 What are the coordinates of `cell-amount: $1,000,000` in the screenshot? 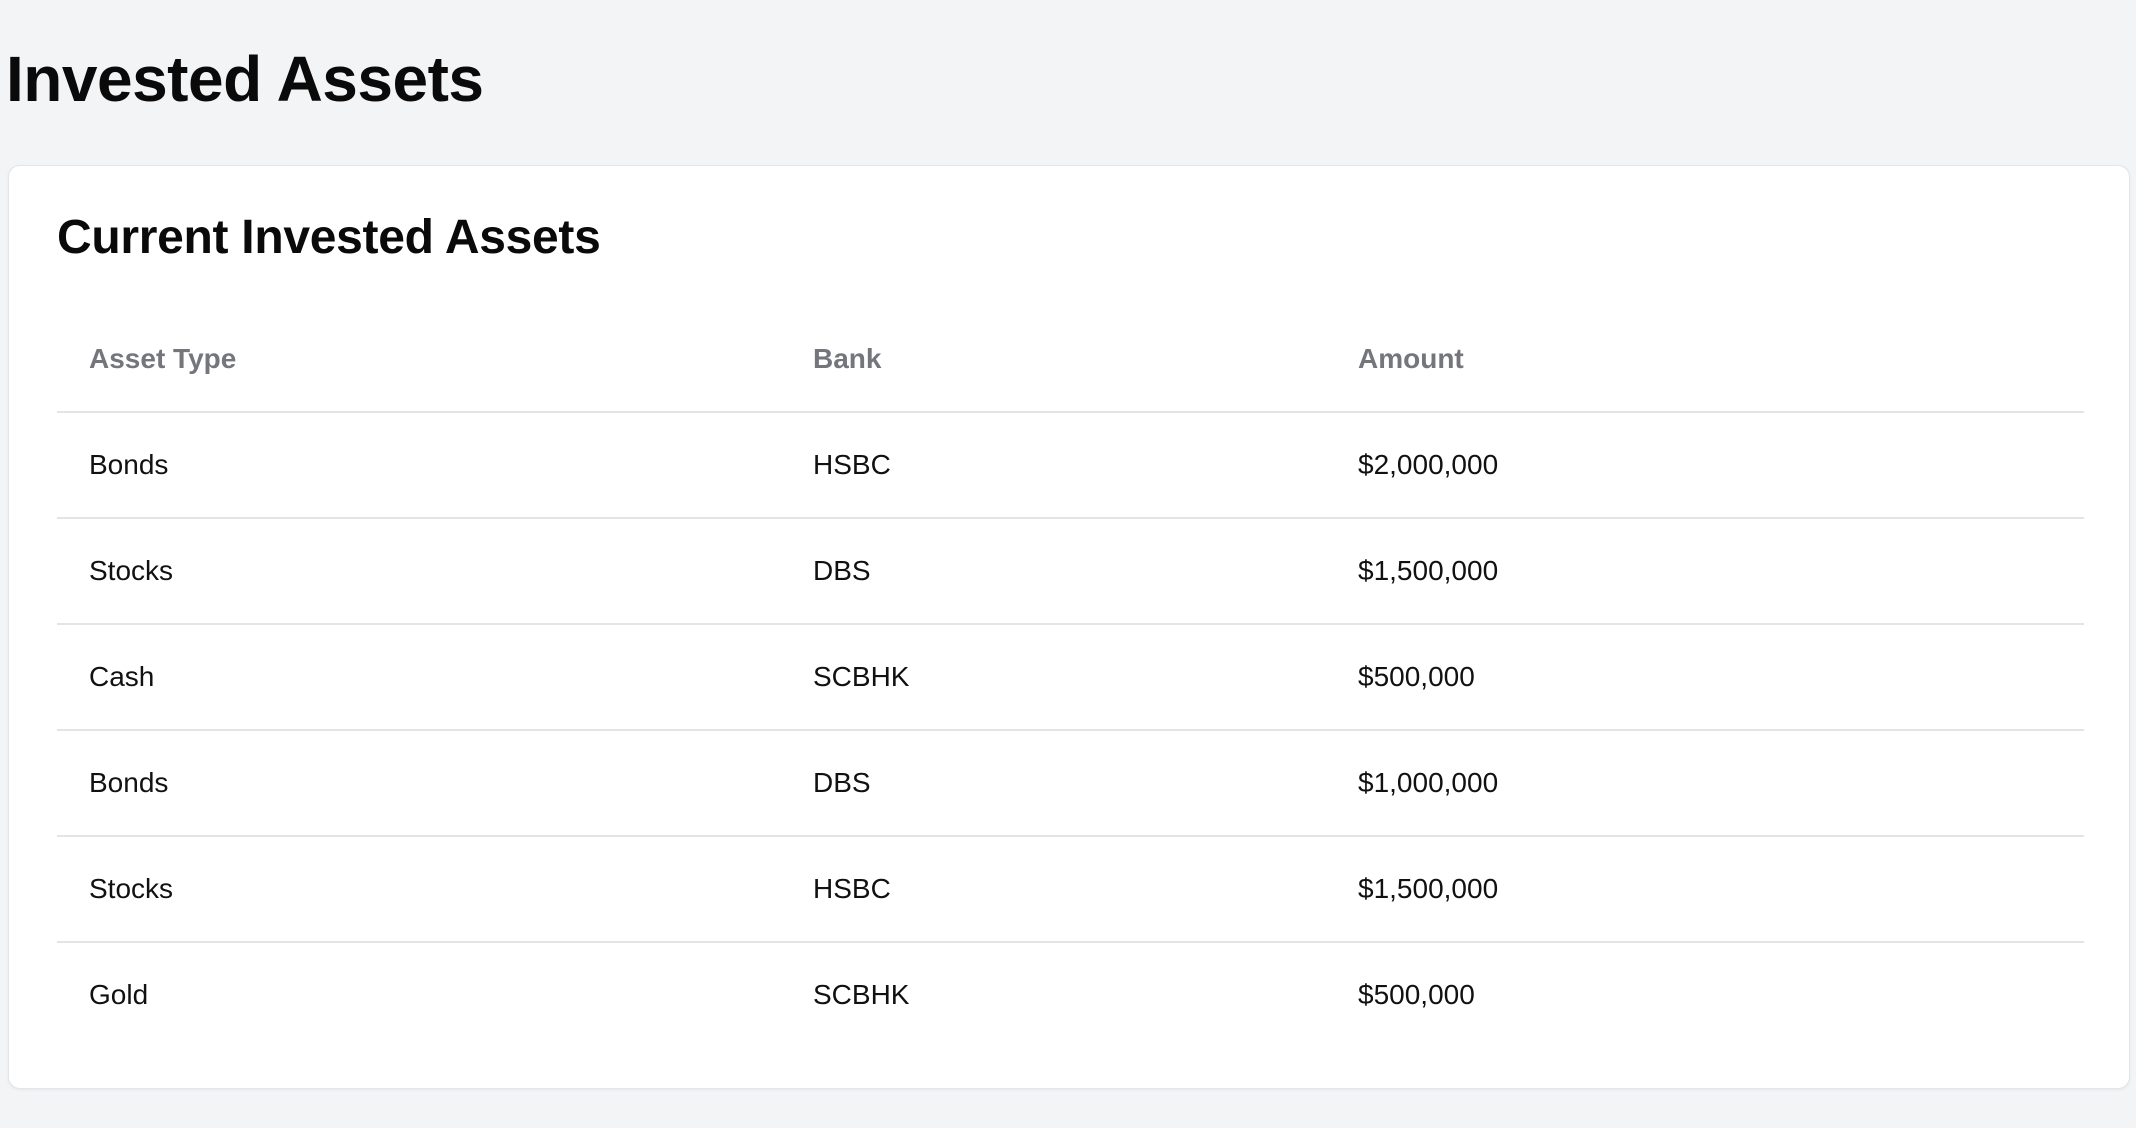 It's located at (1705, 783).